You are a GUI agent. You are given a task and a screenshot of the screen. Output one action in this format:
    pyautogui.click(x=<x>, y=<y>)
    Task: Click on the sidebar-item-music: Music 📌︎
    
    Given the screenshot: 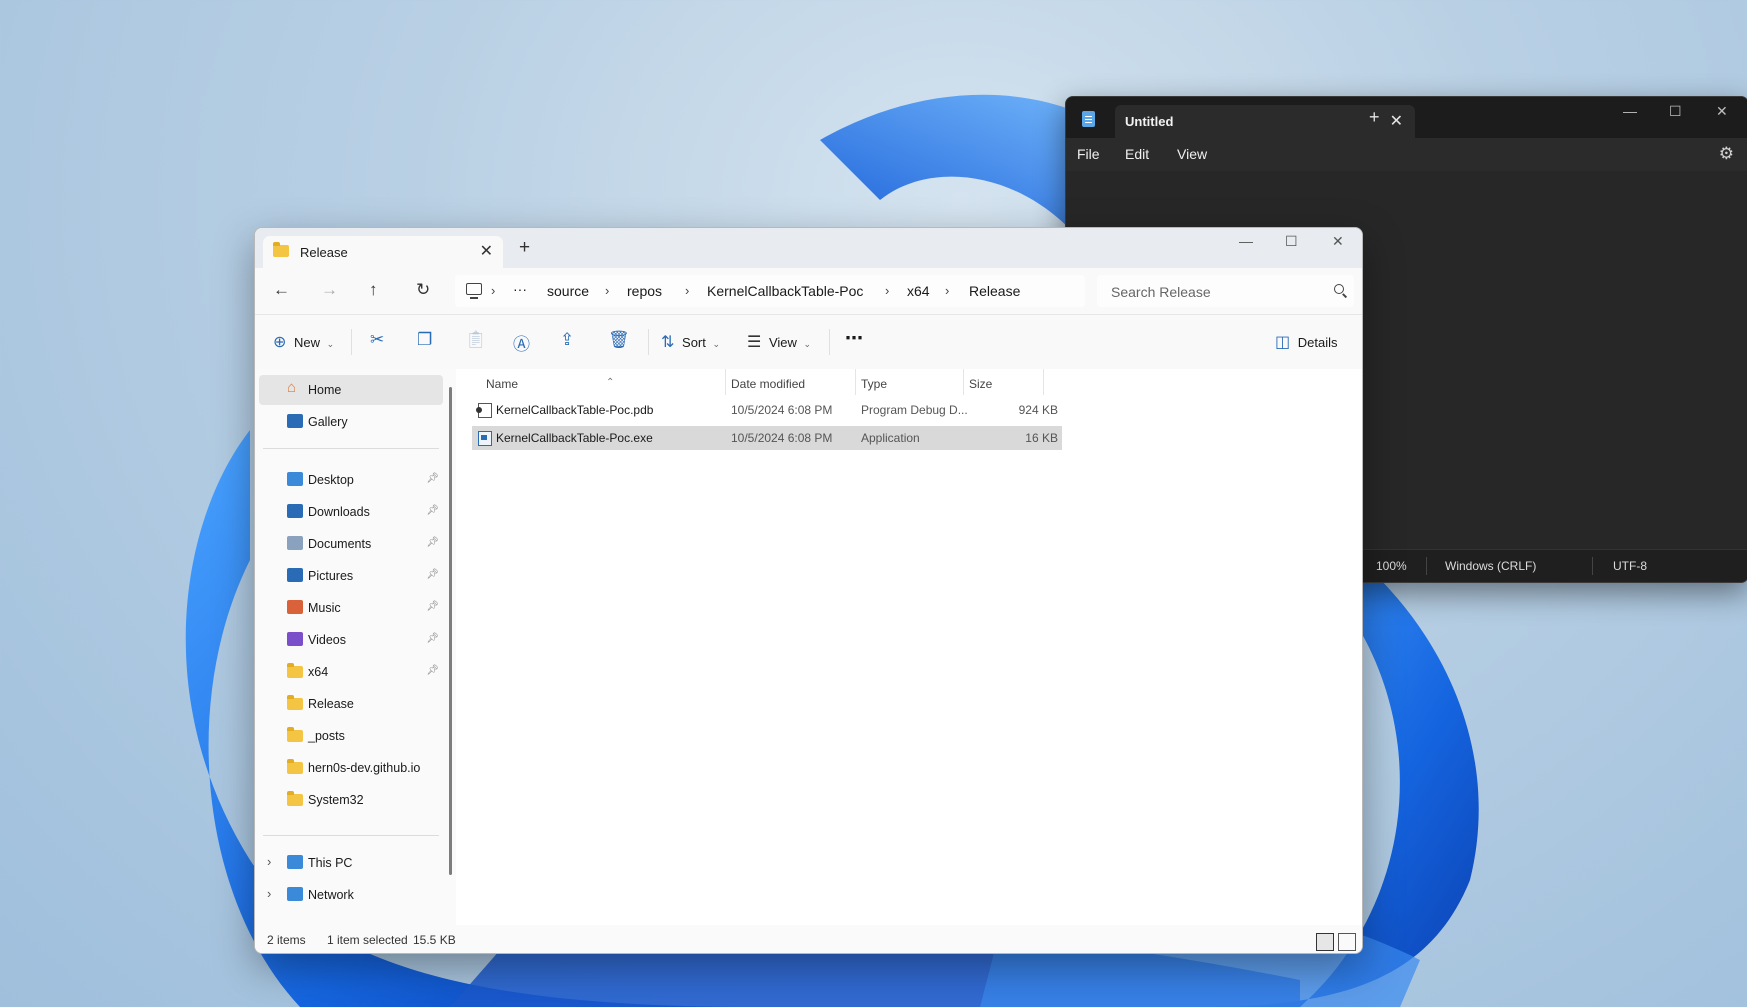 What is the action you would take?
    pyautogui.click(x=351, y=608)
    